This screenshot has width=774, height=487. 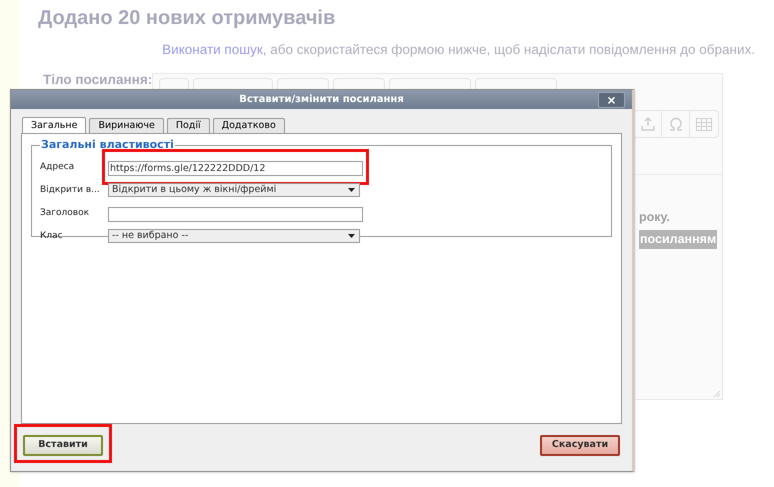 What do you see at coordinates (107, 145) in the screenshot?
I see `group-legend: Загальні властивості` at bounding box center [107, 145].